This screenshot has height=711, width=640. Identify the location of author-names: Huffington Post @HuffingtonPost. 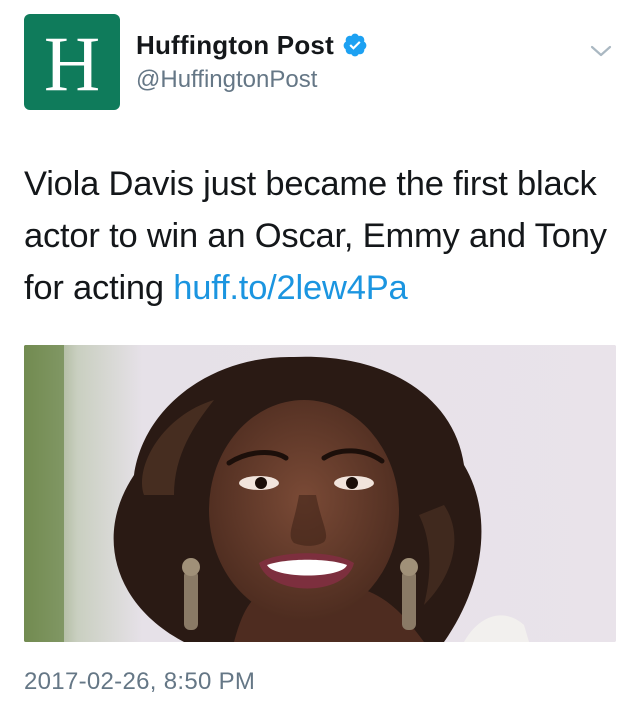
(252, 61).